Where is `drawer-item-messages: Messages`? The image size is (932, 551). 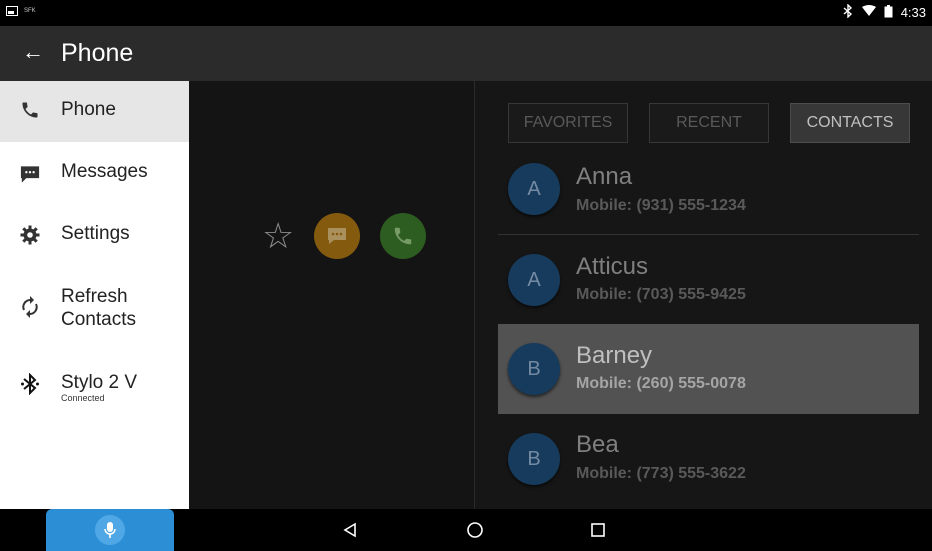
drawer-item-messages: Messages is located at coordinates (94, 173).